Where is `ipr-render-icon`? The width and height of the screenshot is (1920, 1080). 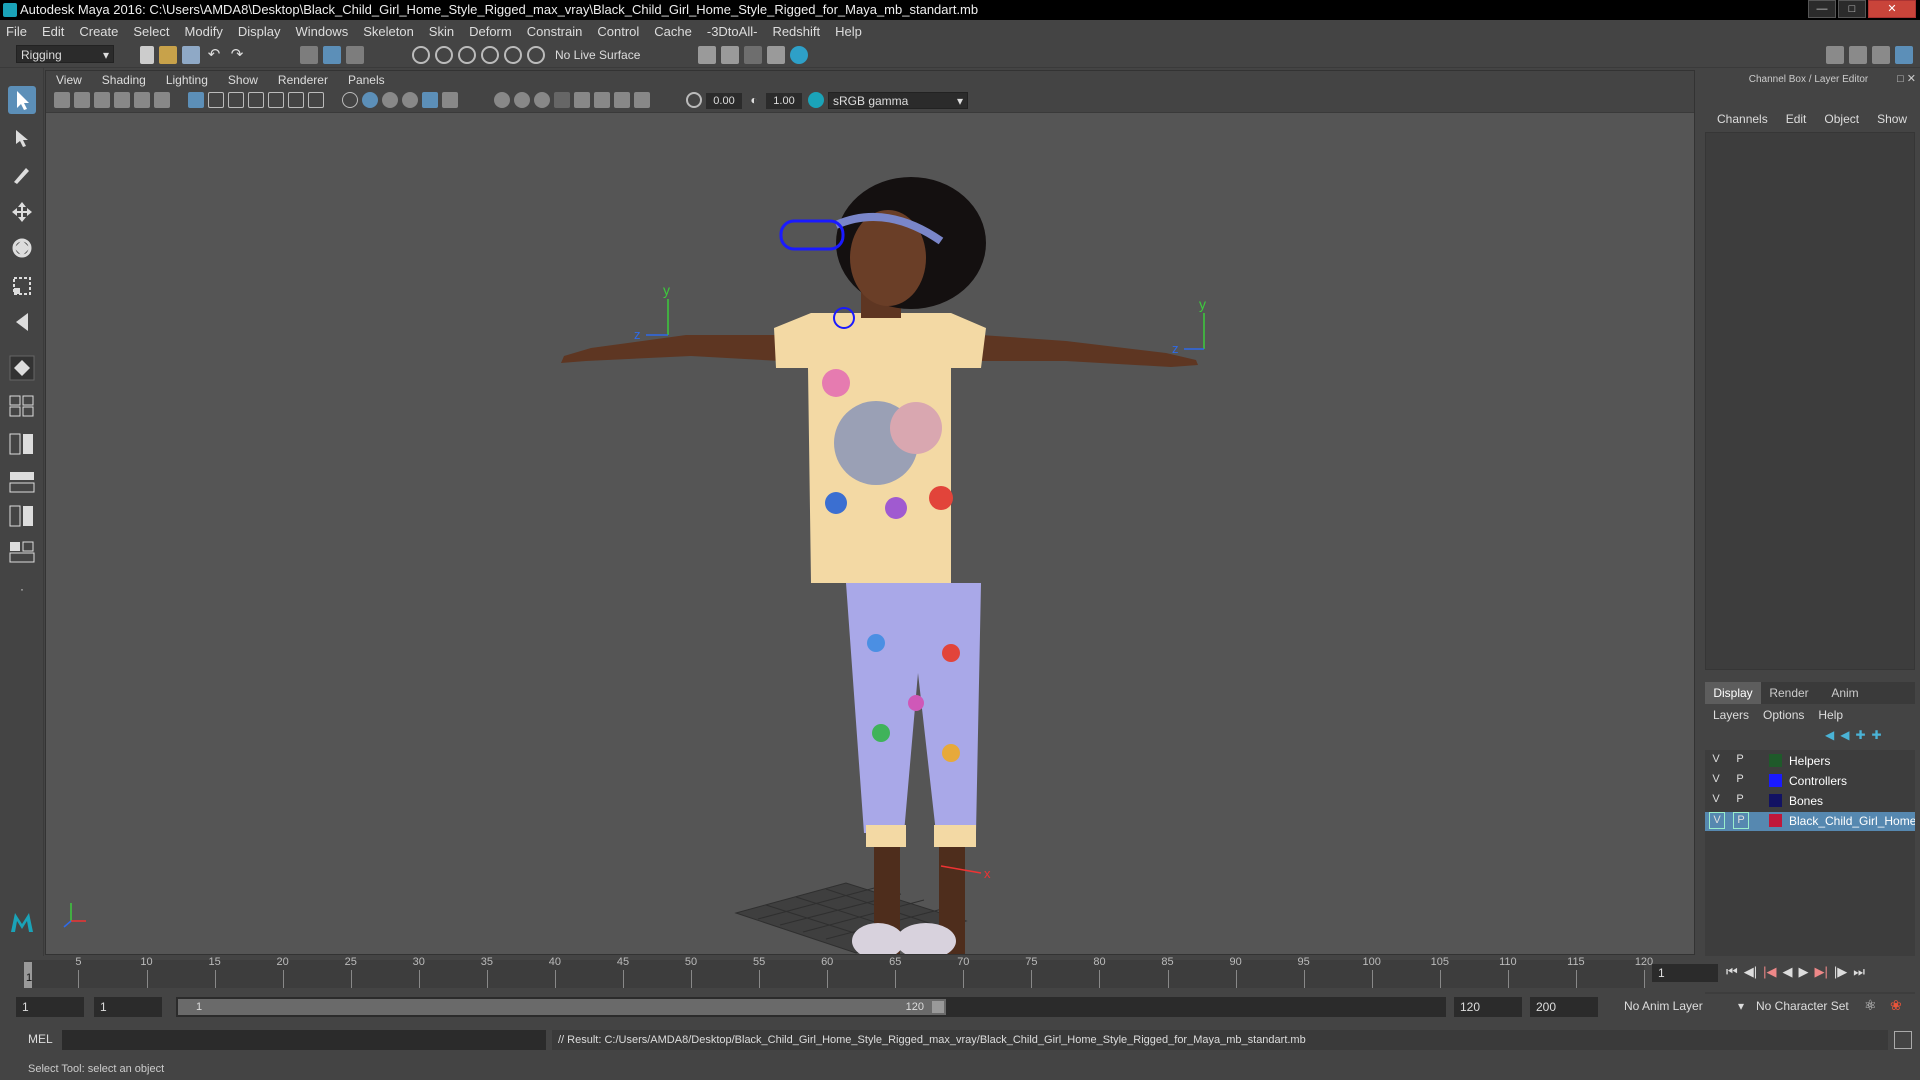 ipr-render-icon is located at coordinates (753, 55).